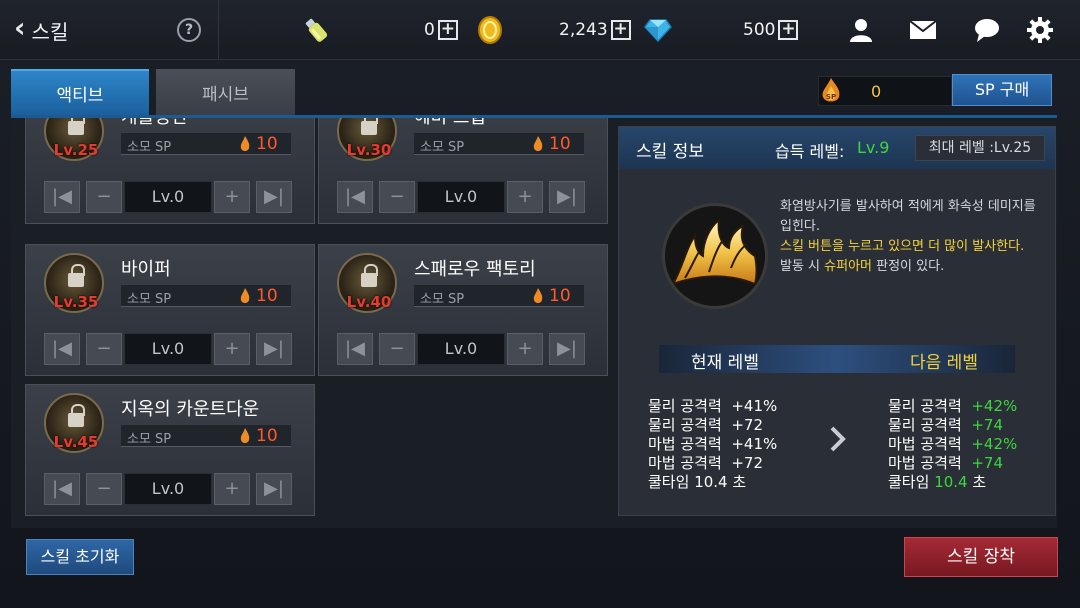 The height and width of the screenshot is (608, 1080). What do you see at coordinates (74, 283) in the screenshot?
I see `skill-emblem: Lv.35` at bounding box center [74, 283].